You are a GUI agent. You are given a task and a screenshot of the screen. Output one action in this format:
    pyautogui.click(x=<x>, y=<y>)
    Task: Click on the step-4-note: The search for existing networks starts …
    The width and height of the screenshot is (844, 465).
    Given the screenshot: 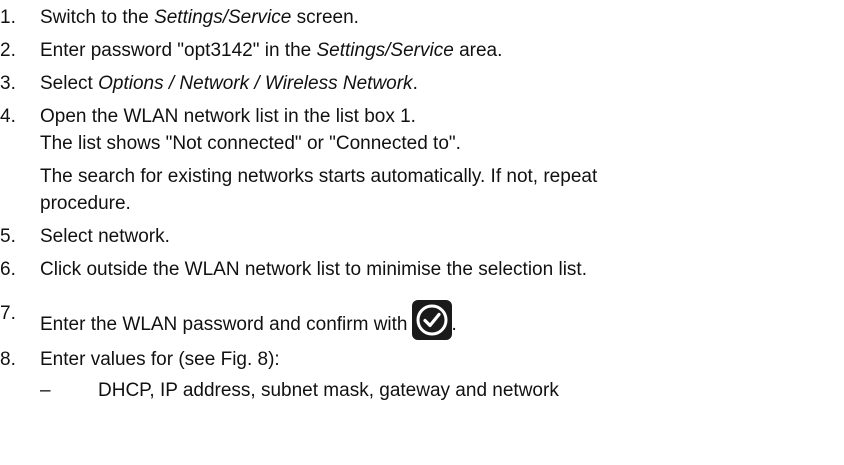 What is the action you would take?
    pyautogui.click(x=319, y=176)
    